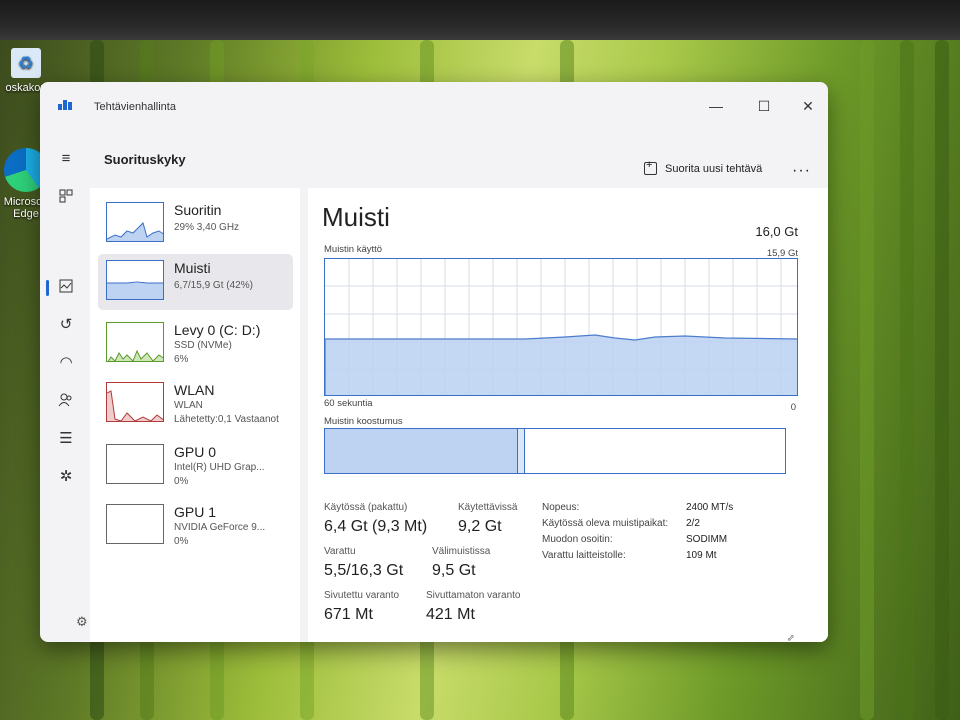 The width and height of the screenshot is (960, 720). I want to click on nonpaged-pool-label: Sivuttamaton varanto, so click(473, 595).